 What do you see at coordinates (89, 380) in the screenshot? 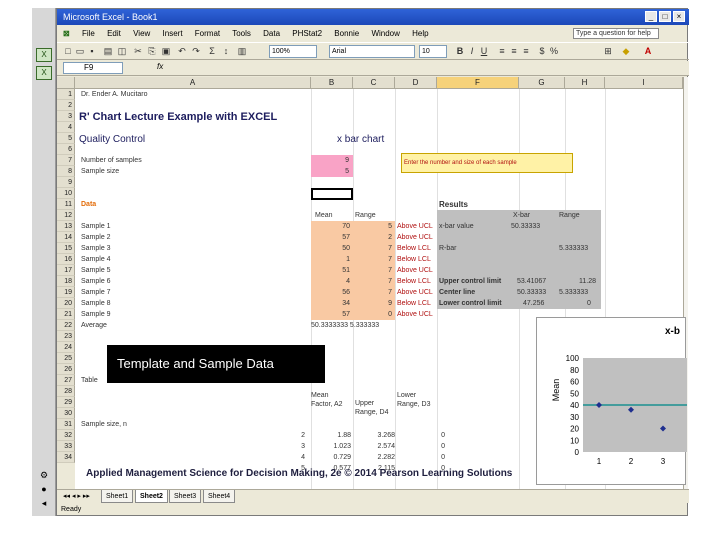
I see `table-label: Table` at bounding box center [89, 380].